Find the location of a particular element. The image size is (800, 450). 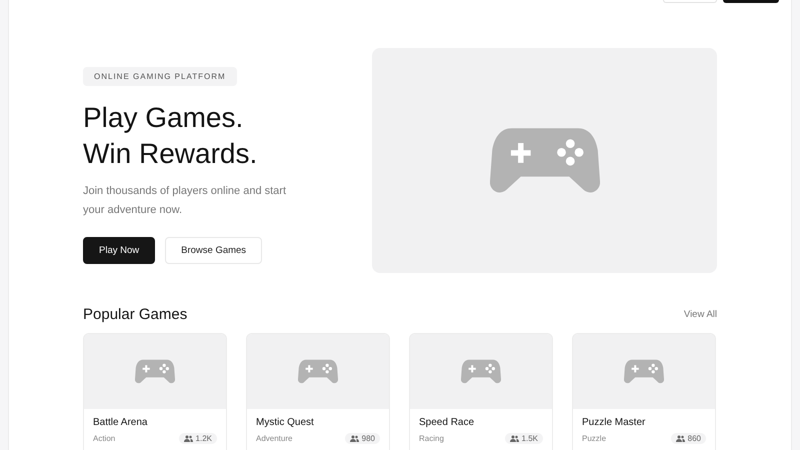

game-title: Speed Race is located at coordinates (447, 422).